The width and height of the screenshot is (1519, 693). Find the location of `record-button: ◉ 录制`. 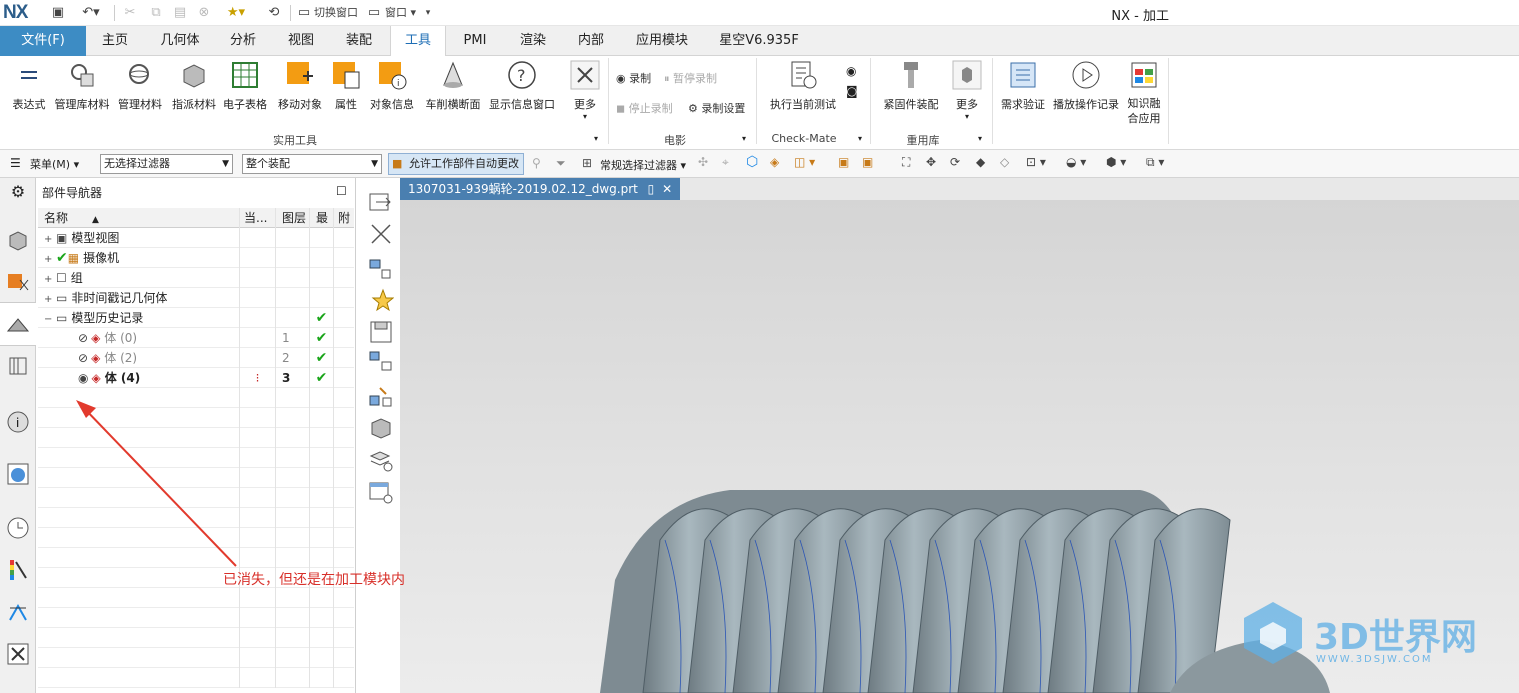

record-button: ◉ 录制 is located at coordinates (633, 78).